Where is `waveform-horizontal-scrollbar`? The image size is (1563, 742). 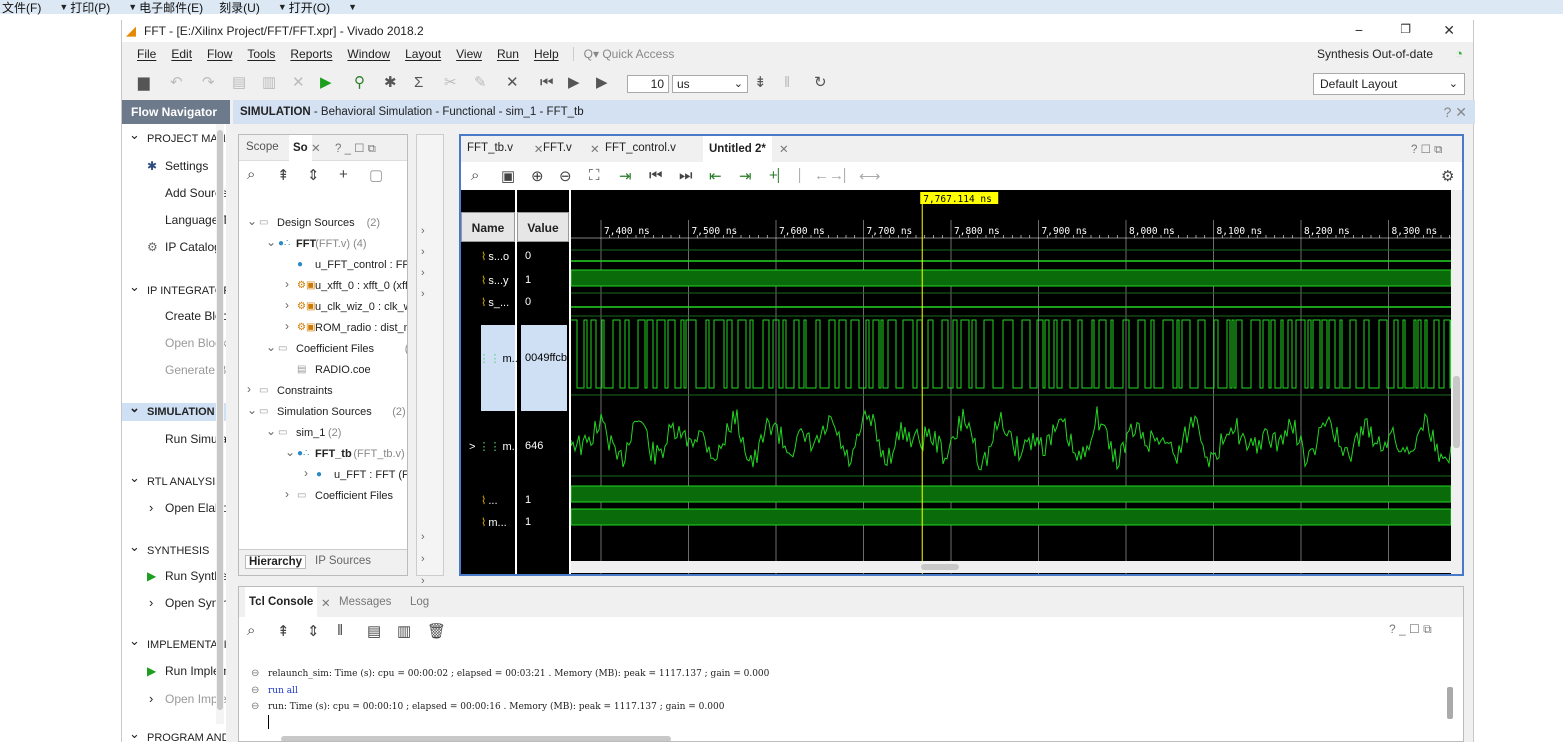 waveform-horizontal-scrollbar is located at coordinates (1011, 567).